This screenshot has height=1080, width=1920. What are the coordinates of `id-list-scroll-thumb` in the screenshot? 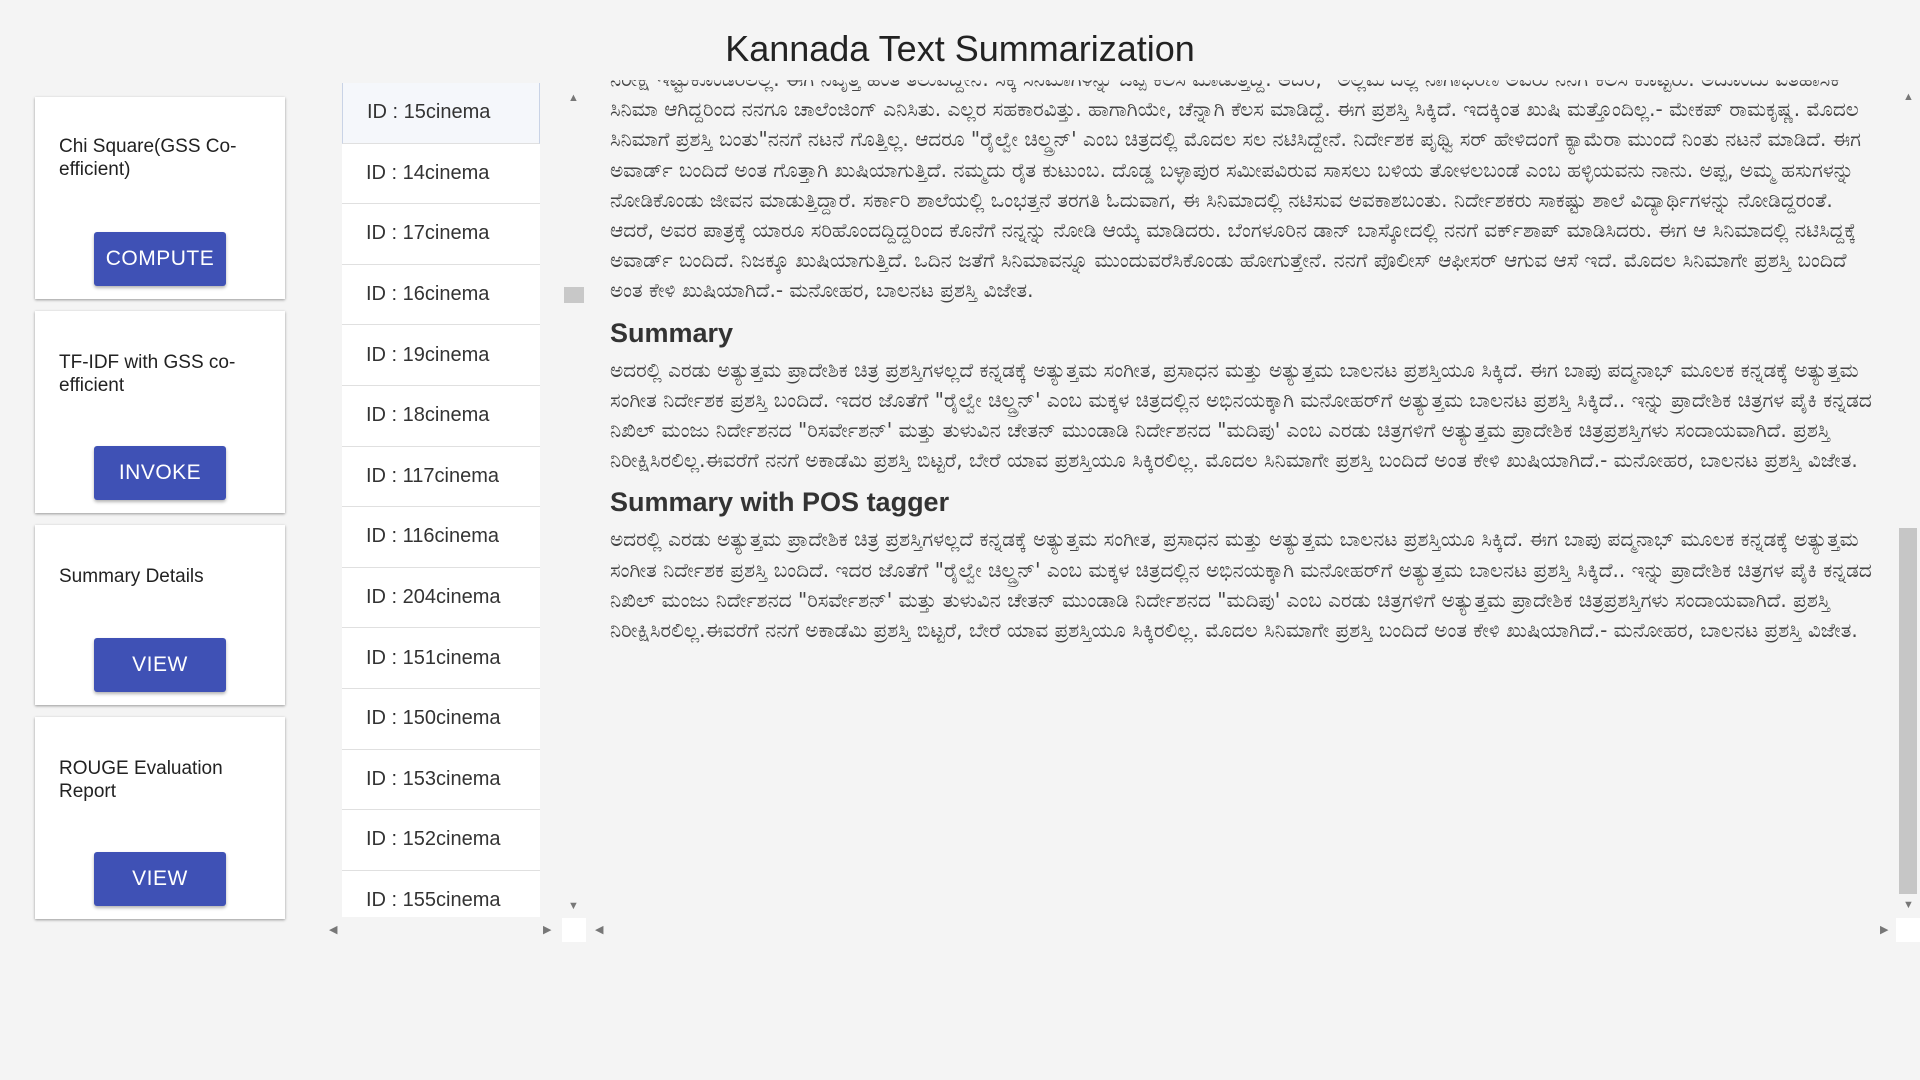 It's located at (574, 295).